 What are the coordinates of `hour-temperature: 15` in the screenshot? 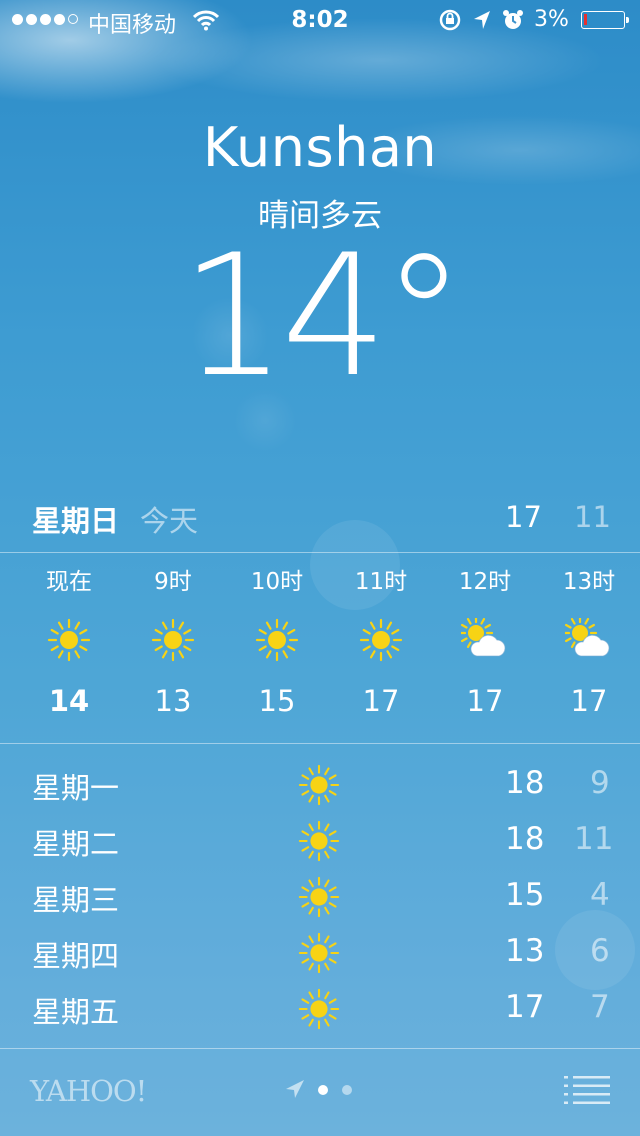 It's located at (277, 701).